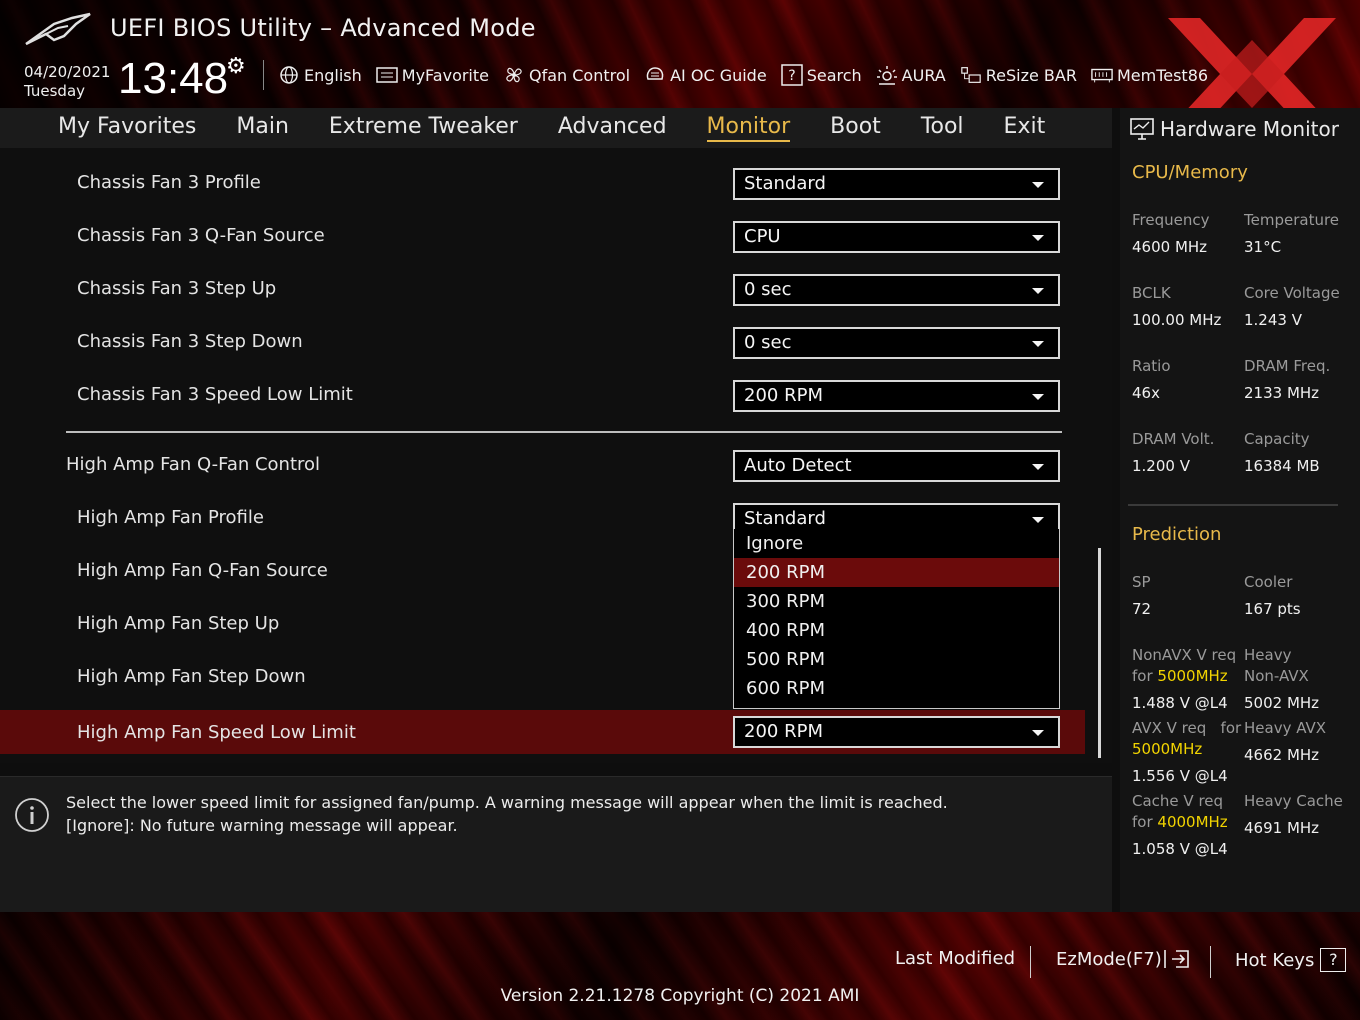 This screenshot has width=1360, height=1020. What do you see at coordinates (1178, 801) in the screenshot?
I see `cache-label-text: Cache V req` at bounding box center [1178, 801].